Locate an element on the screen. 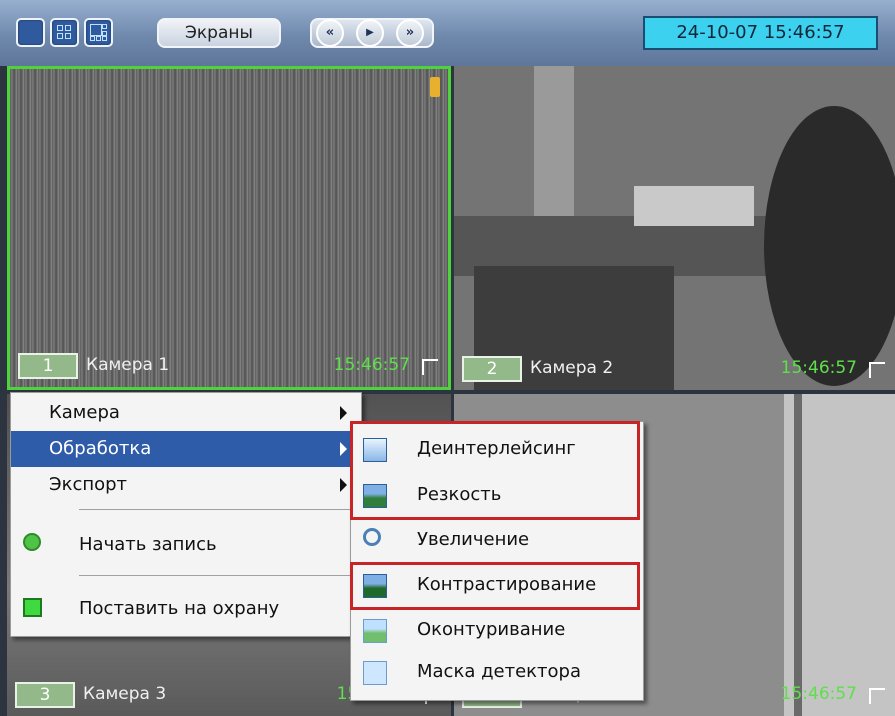  submenu-item-contour: Оконтуривание is located at coordinates (497, 630).